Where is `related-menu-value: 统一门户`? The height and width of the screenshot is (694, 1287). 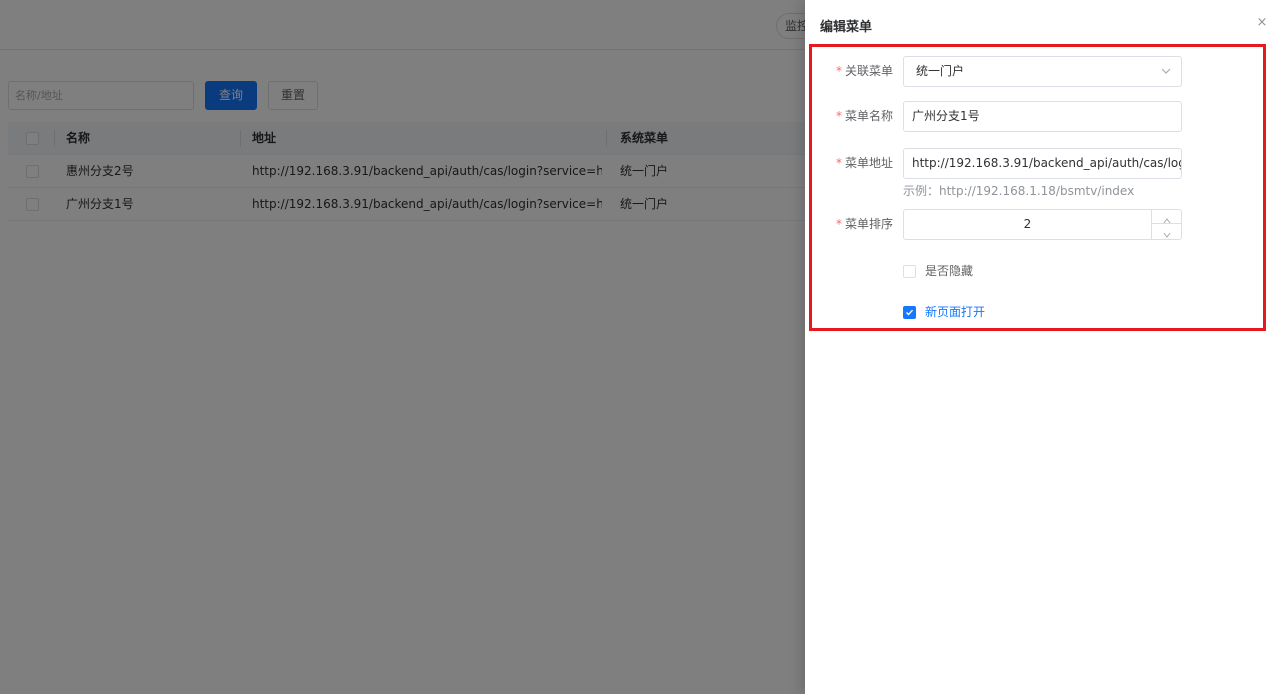
related-menu-value: 统一门户 is located at coordinates (940, 71).